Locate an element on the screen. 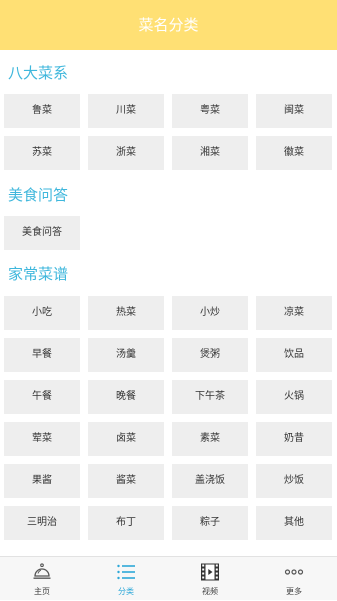  category-cell: 煲粥 is located at coordinates (210, 355).